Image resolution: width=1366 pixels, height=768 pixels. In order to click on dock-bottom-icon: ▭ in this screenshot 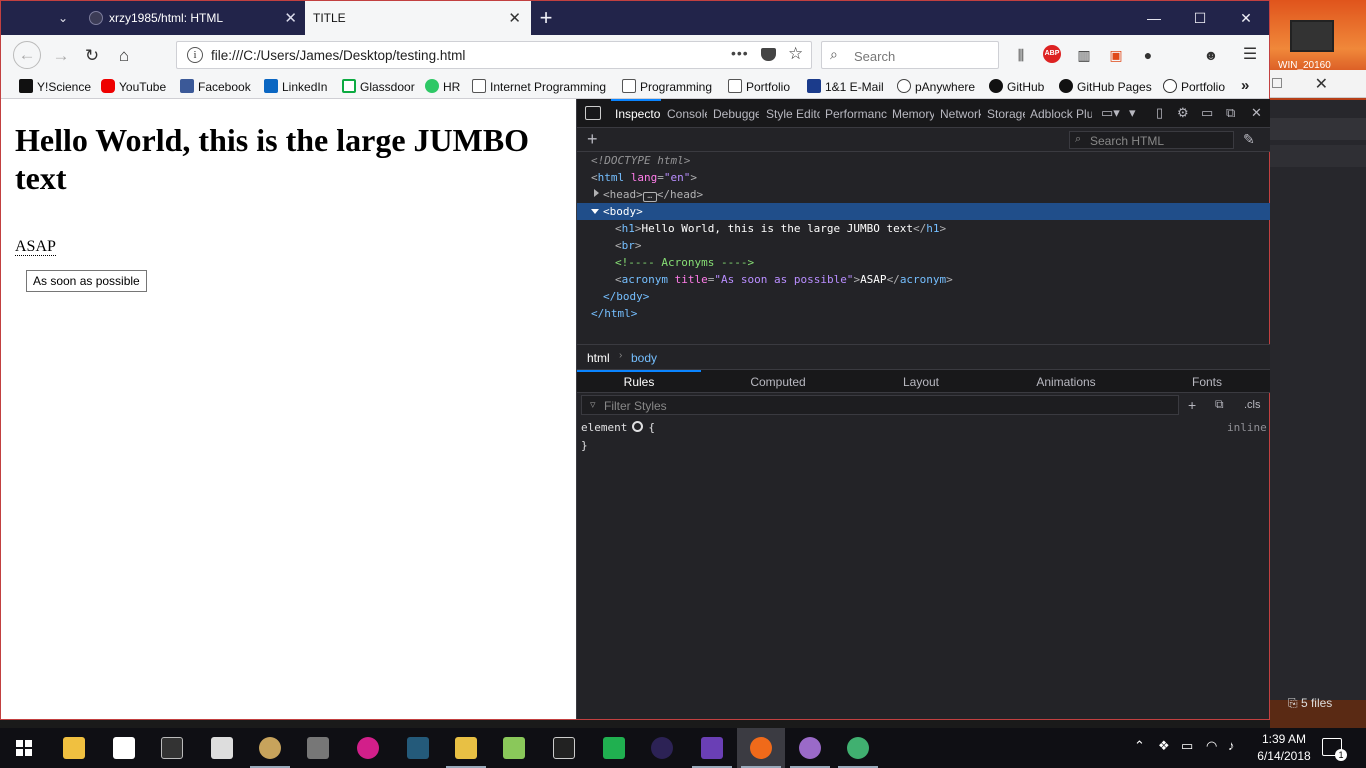, I will do `click(1207, 113)`.